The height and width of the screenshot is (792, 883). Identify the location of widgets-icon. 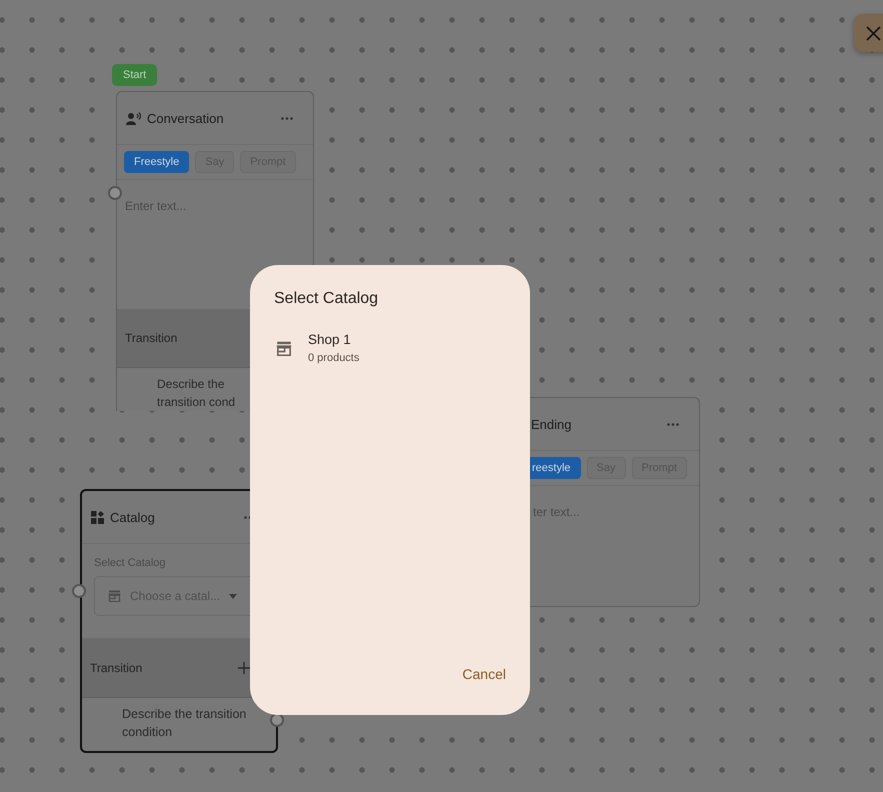
(97, 517).